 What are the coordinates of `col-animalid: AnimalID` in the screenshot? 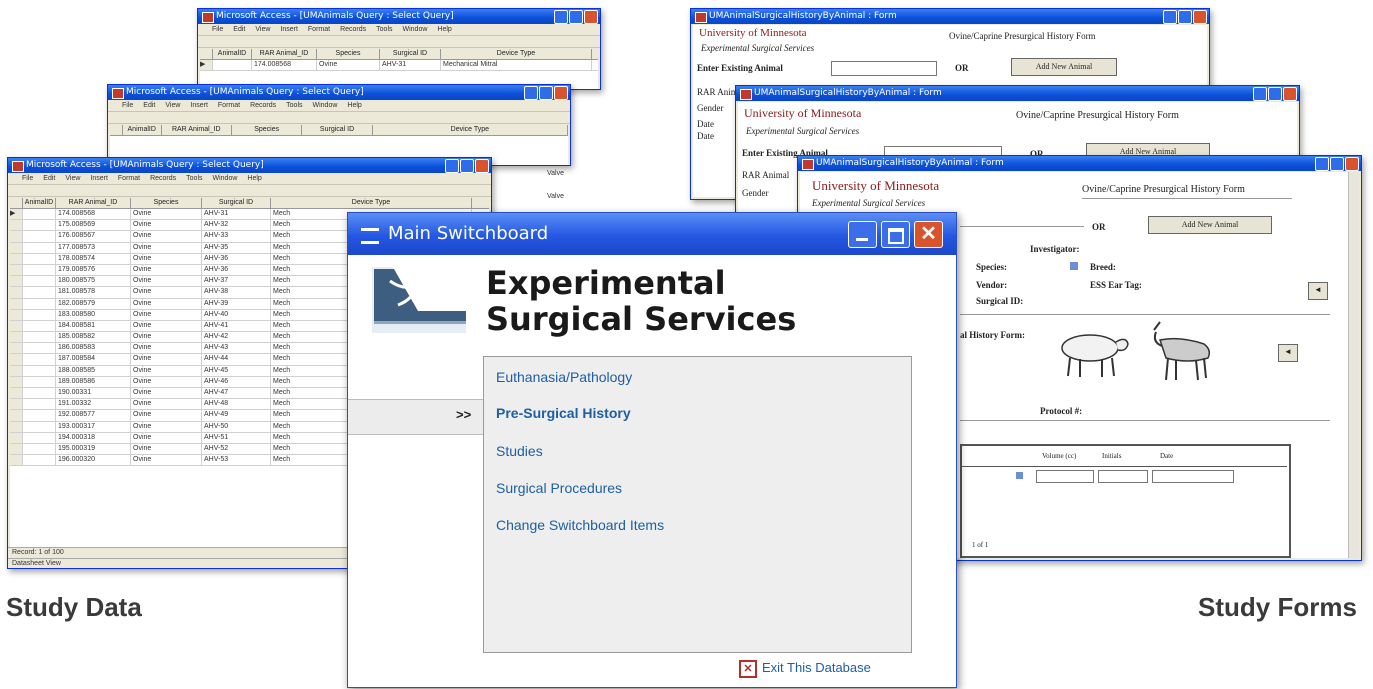 It's located at (142, 130).